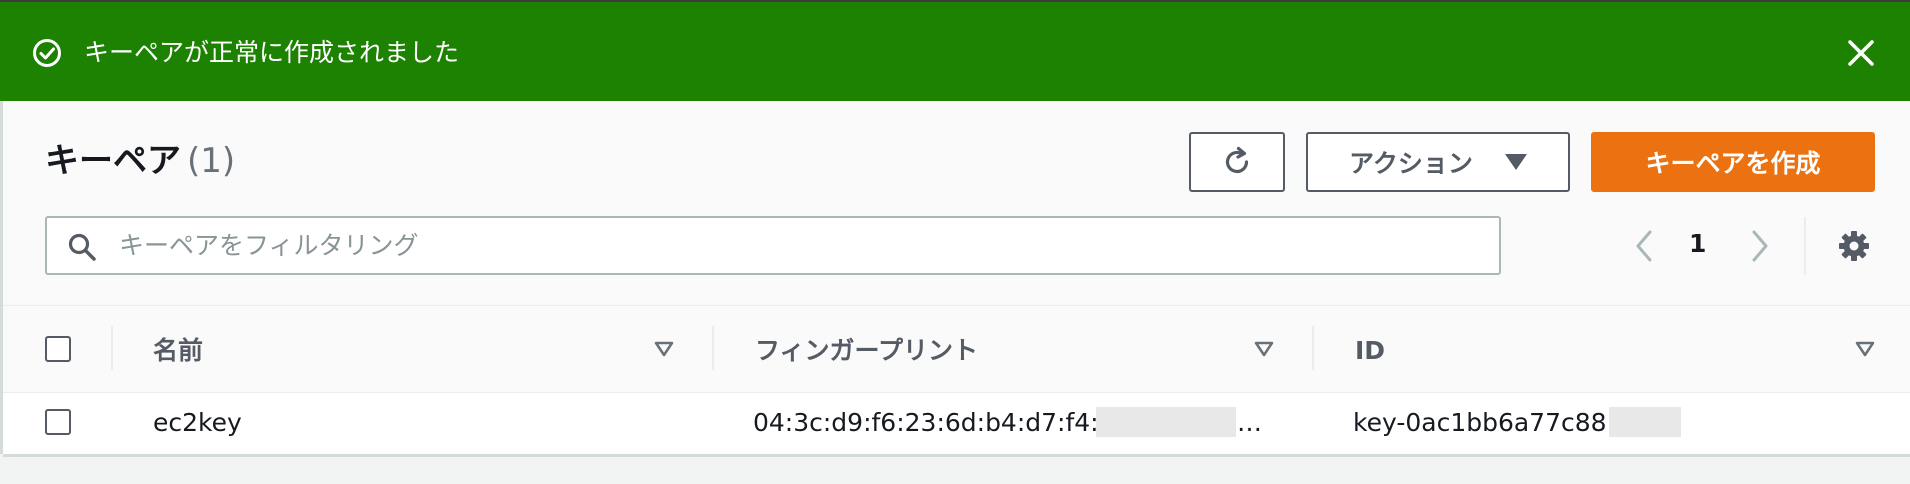 The width and height of the screenshot is (1910, 484). I want to click on column-header-id: ID, so click(1370, 351).